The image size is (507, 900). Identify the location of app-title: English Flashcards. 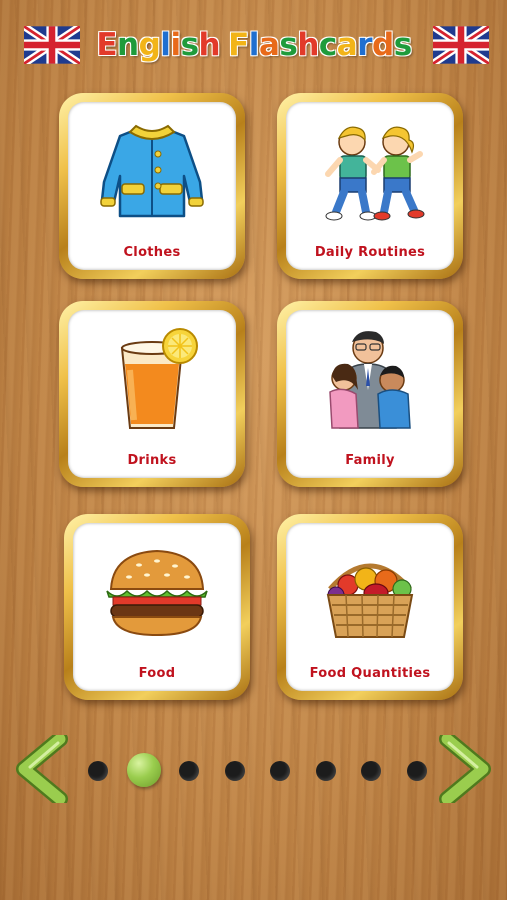
(254, 45).